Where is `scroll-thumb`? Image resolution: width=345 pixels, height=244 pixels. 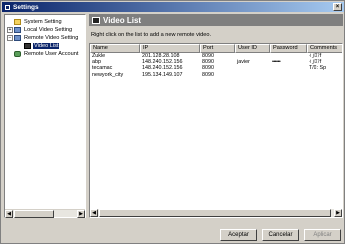
scroll-thumb is located at coordinates (34, 214).